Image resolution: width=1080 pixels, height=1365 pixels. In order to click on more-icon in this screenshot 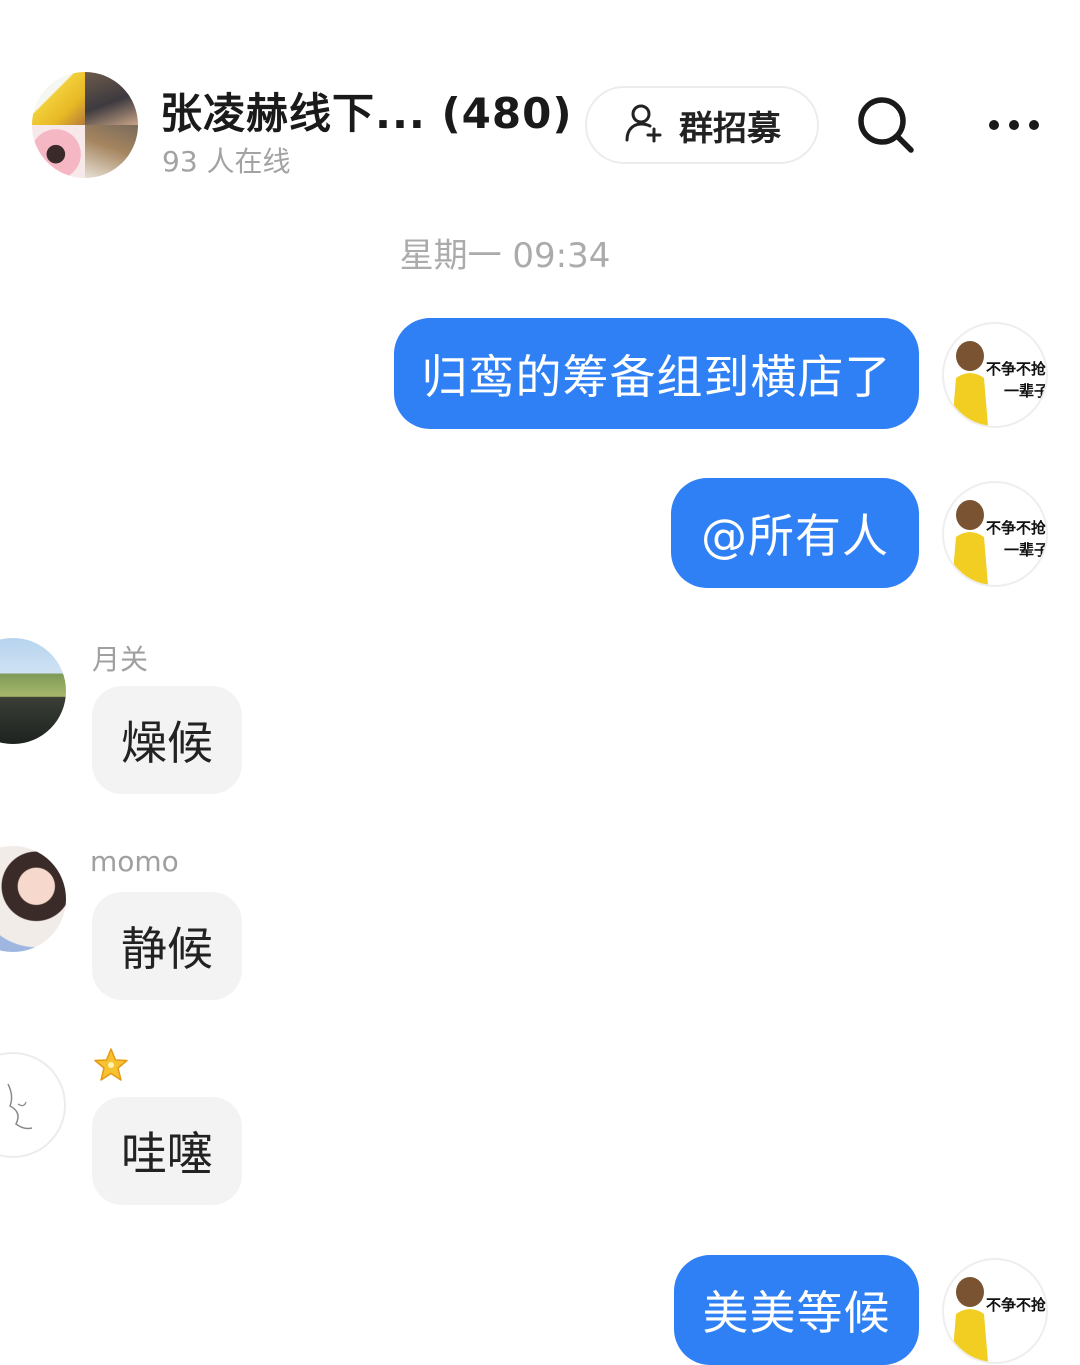, I will do `click(1014, 126)`.